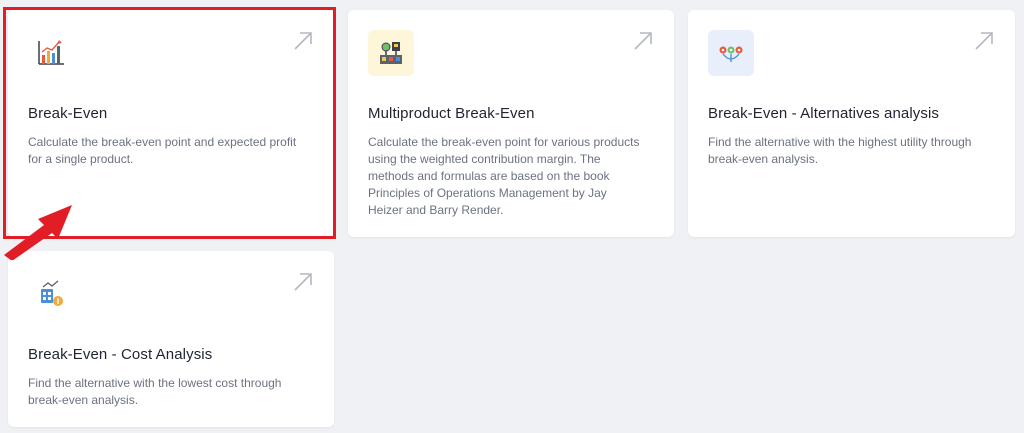 This screenshot has height=433, width=1024. What do you see at coordinates (51, 53) in the screenshot?
I see `bar-chart-growth-icon` at bounding box center [51, 53].